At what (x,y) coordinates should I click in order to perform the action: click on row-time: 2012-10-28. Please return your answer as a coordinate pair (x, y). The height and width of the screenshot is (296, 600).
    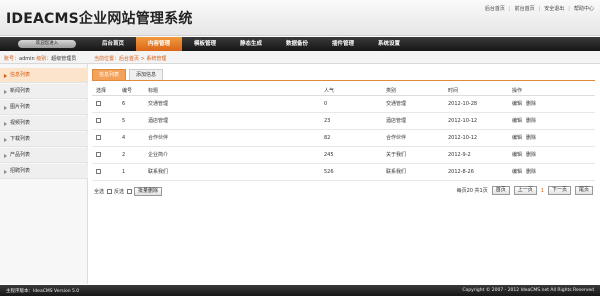
    Looking at the image, I should click on (476, 104).